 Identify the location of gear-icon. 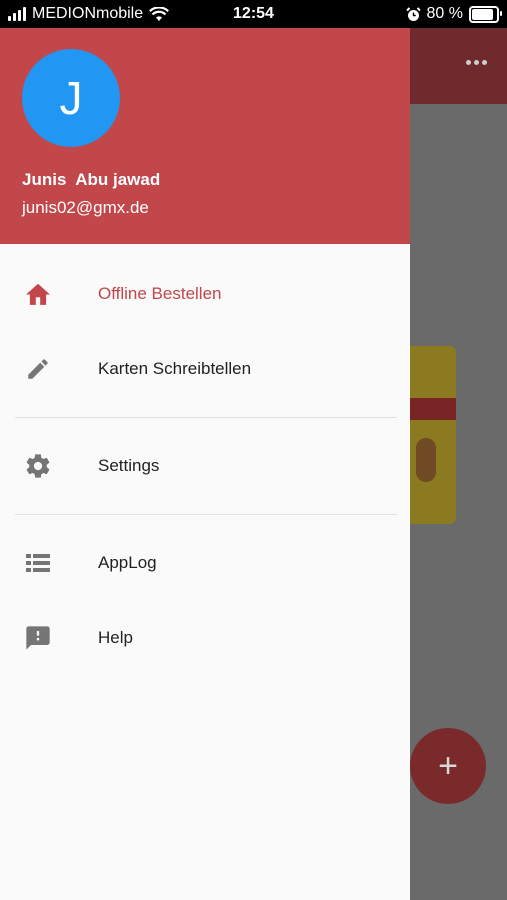
(38, 466).